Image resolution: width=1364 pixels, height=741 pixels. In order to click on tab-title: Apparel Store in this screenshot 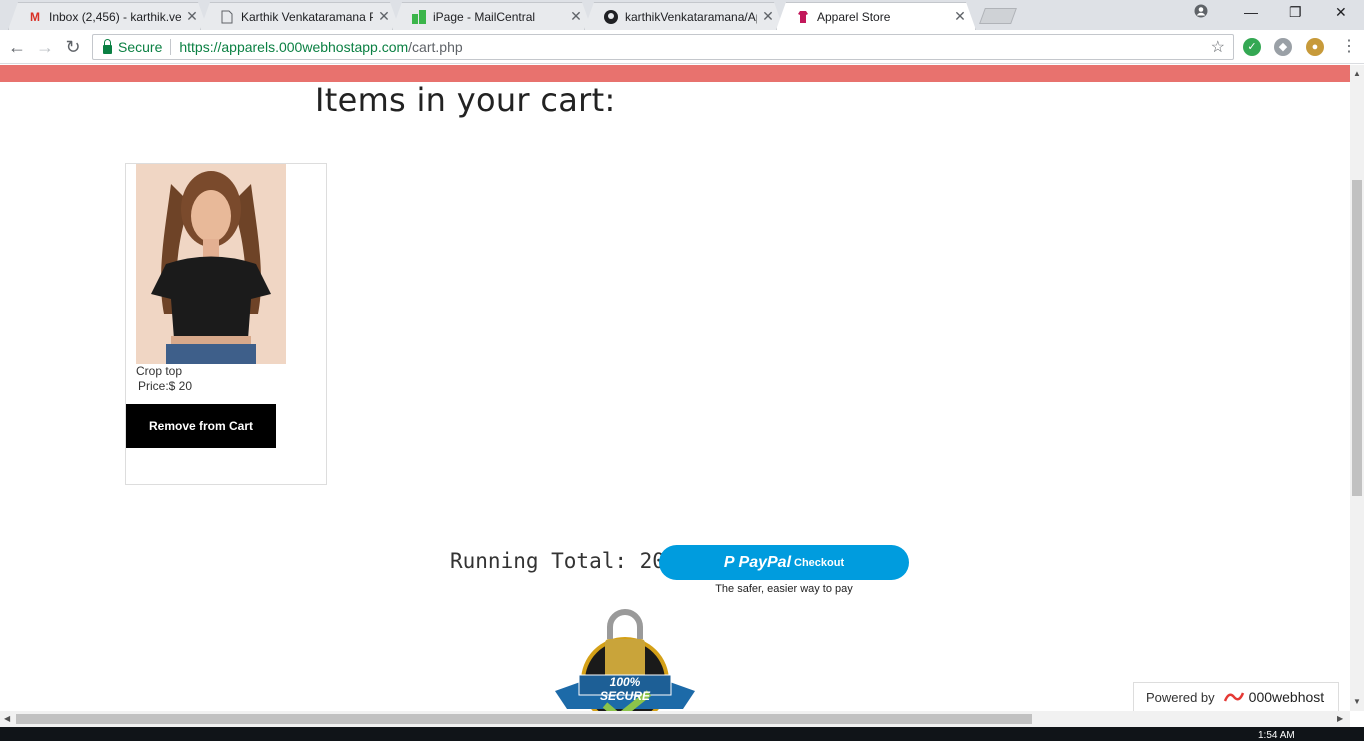, I will do `click(854, 16)`.